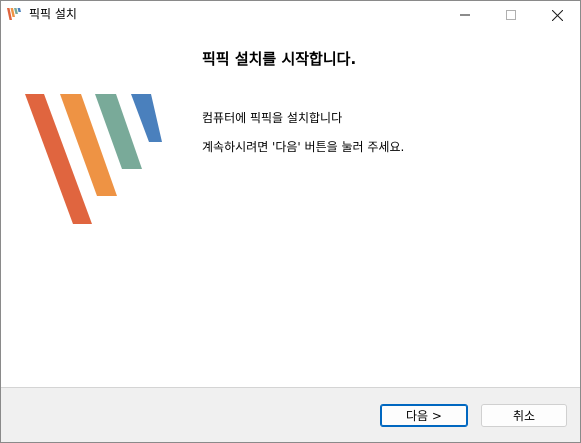  Describe the element at coordinates (14, 14) in the screenshot. I see `picpick-logo-icon` at that location.